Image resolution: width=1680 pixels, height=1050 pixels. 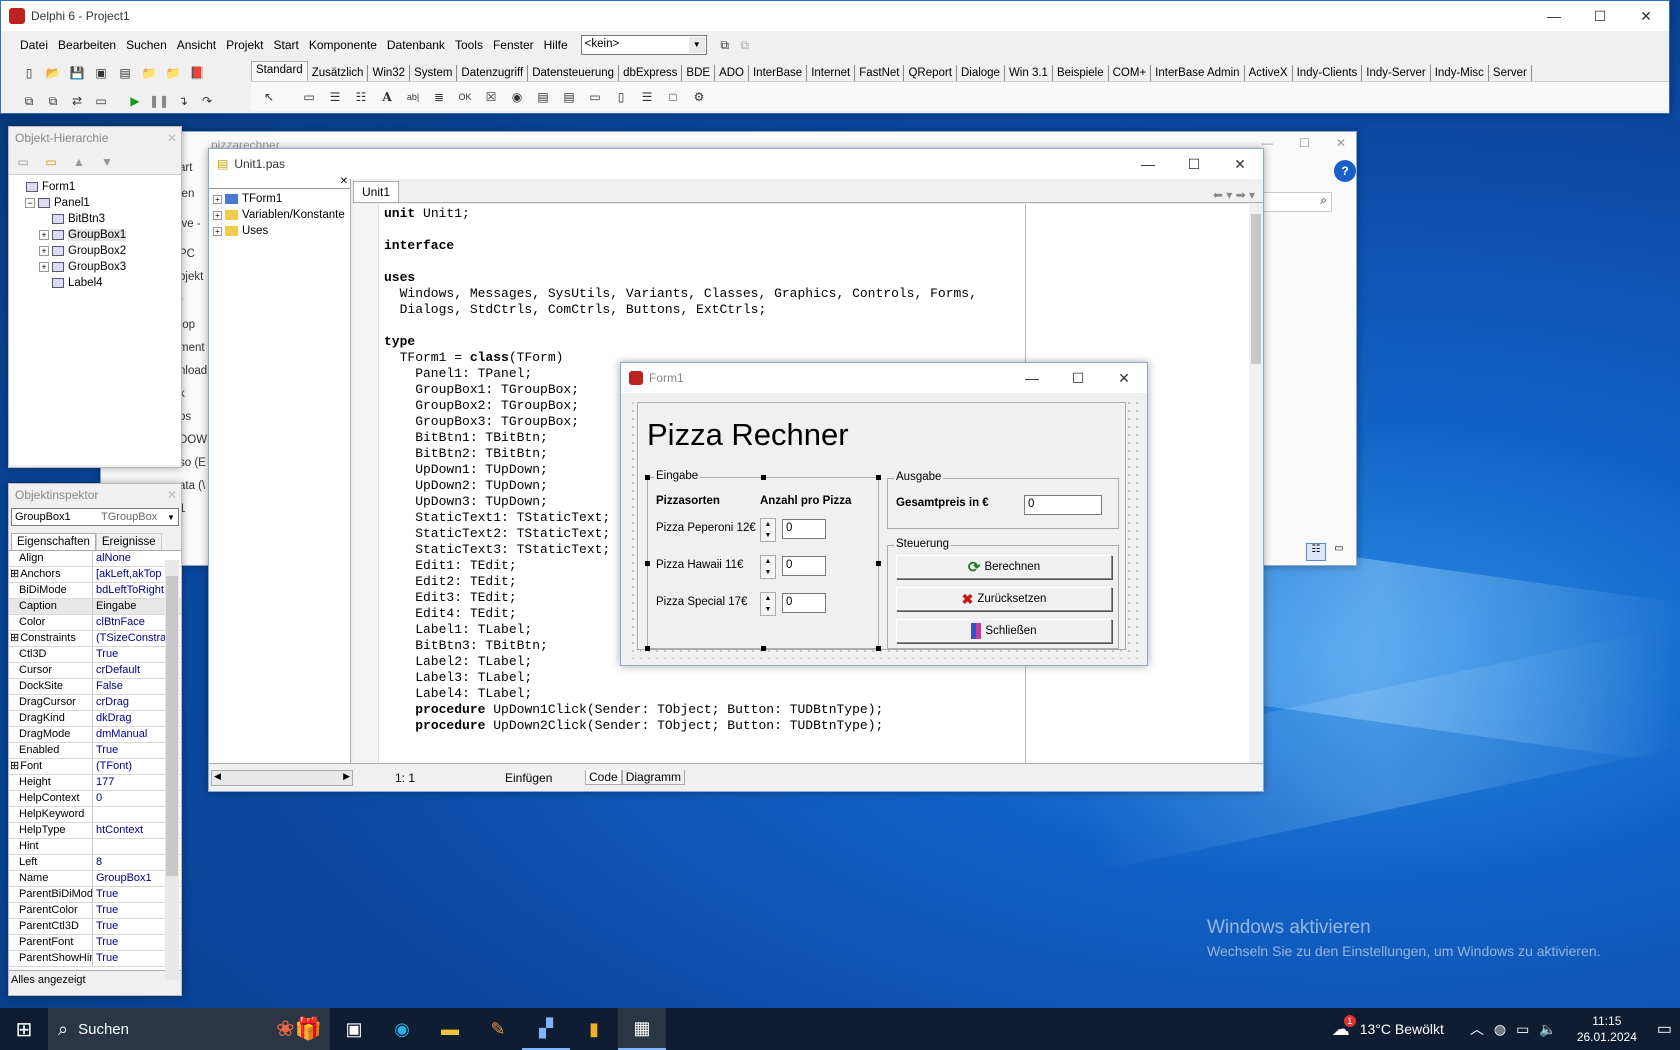 What do you see at coordinates (1477, 1029) in the screenshot?
I see `chevron-up-icon: ︿` at bounding box center [1477, 1029].